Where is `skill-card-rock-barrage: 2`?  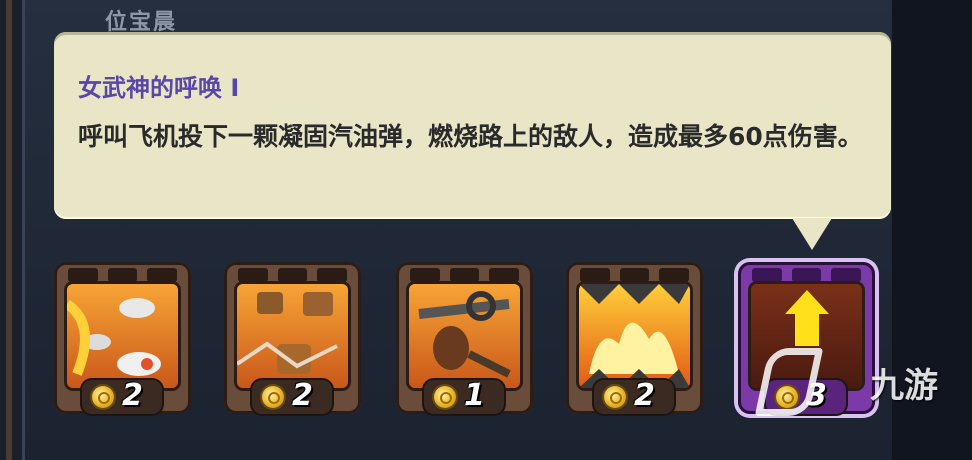
skill-card-rock-barrage: 2 is located at coordinates (292, 338).